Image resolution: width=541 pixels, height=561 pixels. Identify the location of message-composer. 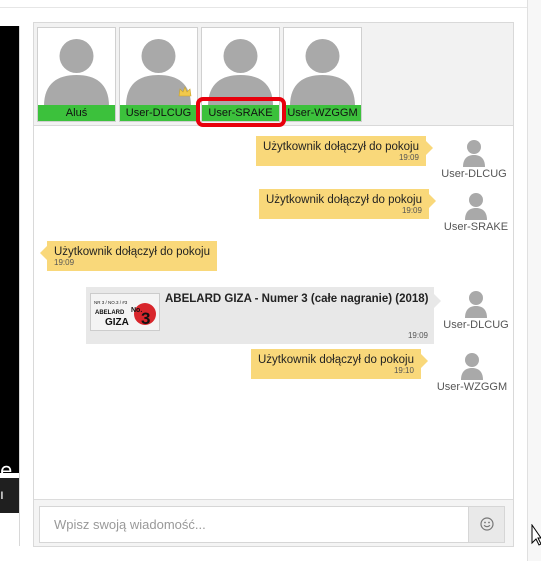
(273, 522).